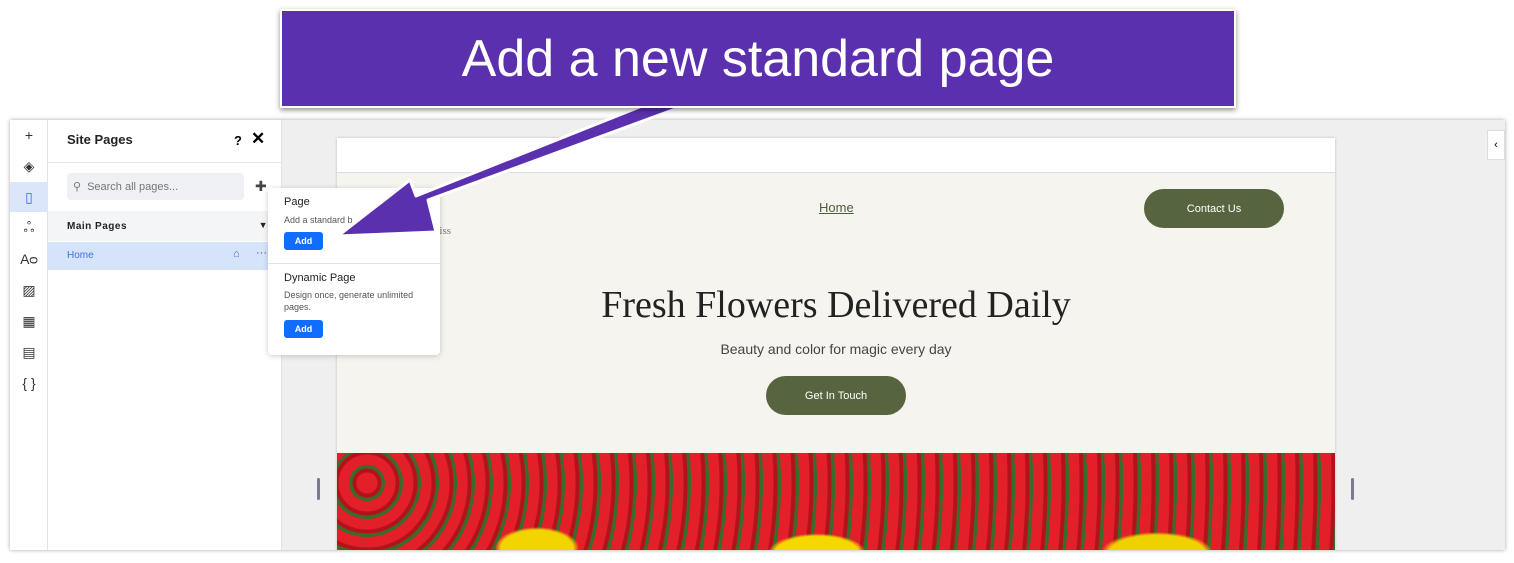 The height and width of the screenshot is (563, 1514). Describe the element at coordinates (519, 163) in the screenshot. I see `arrow-shape` at that location.